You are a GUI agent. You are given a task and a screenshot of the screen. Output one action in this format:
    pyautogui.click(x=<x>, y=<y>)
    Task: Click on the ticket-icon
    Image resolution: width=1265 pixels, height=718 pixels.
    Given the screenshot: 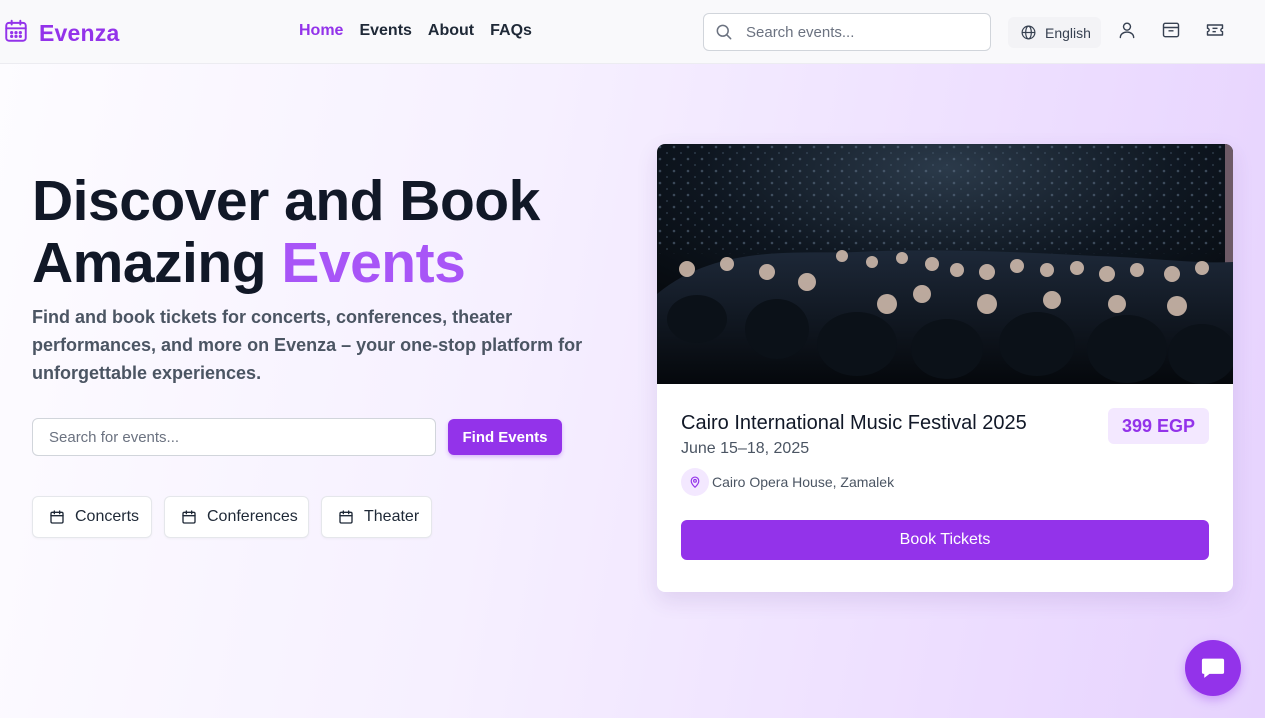 What is the action you would take?
    pyautogui.click(x=1215, y=30)
    